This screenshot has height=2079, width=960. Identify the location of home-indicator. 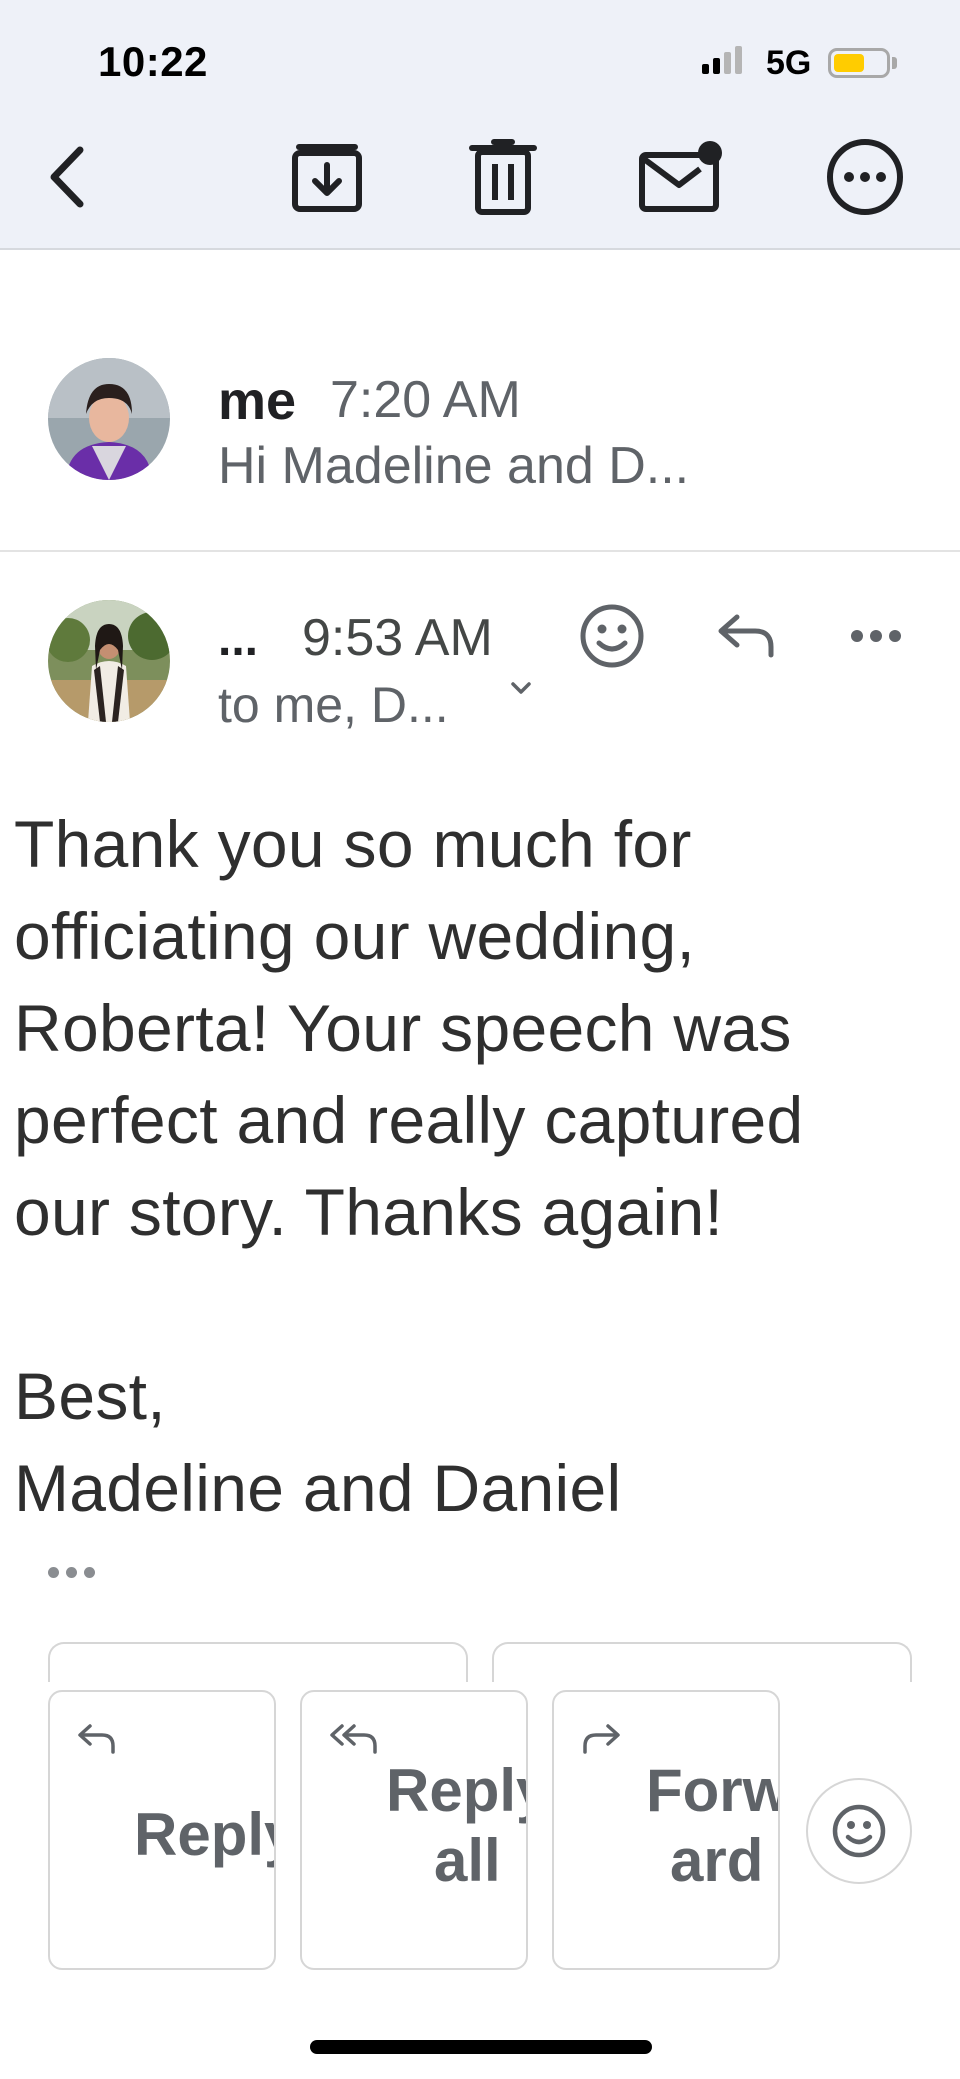
(481, 2047).